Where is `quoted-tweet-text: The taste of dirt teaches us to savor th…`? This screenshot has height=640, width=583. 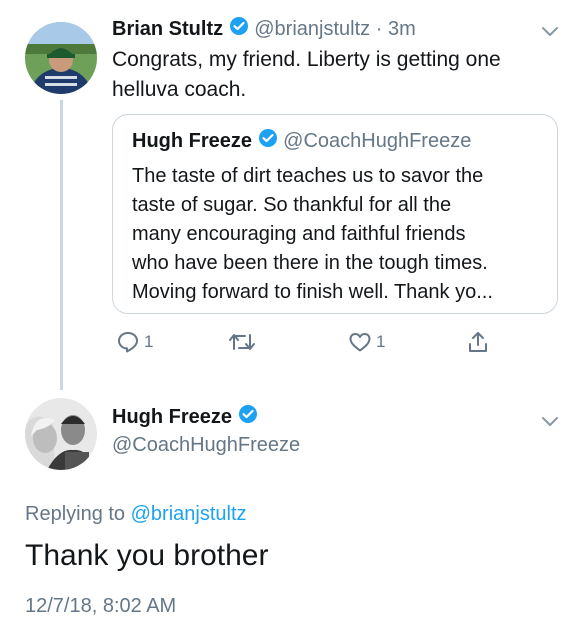
quoted-tweet-text: The taste of dirt teaches us to savor th… is located at coordinates (312, 234).